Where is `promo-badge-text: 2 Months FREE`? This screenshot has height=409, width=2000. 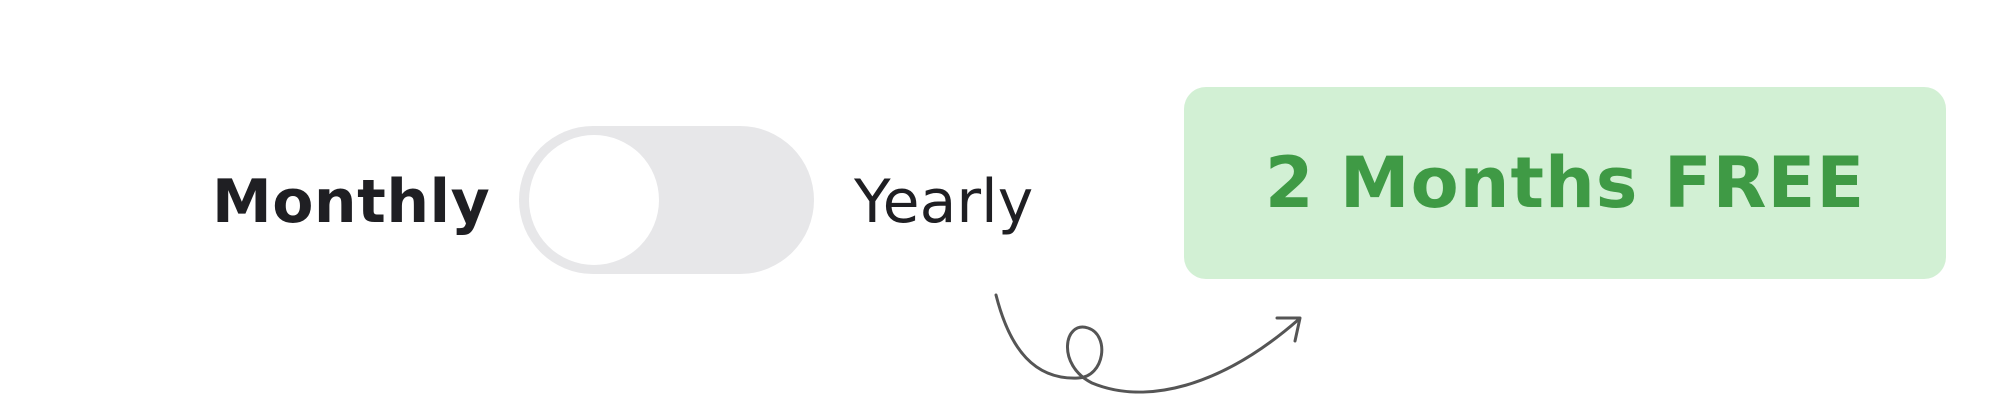 promo-badge-text: 2 Months FREE is located at coordinates (1565, 183).